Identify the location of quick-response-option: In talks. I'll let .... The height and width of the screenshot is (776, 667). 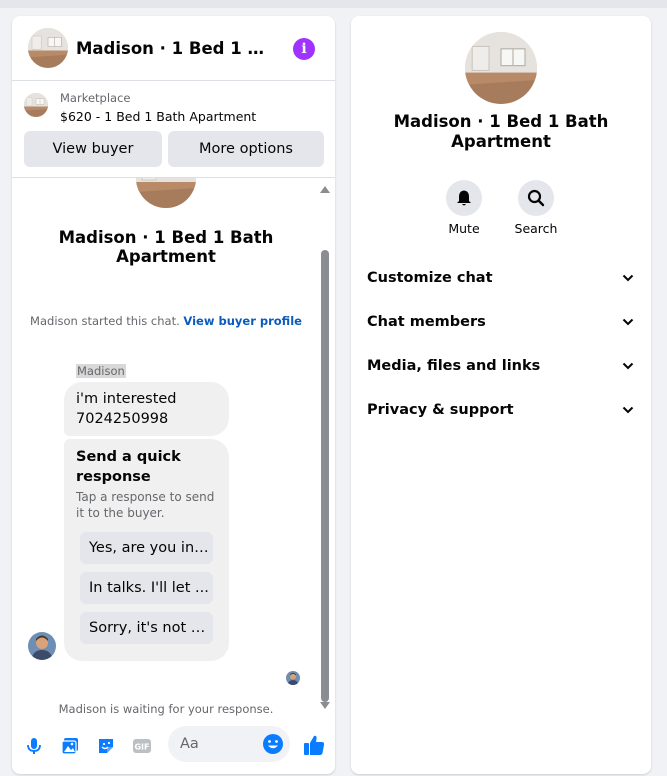
(146, 588).